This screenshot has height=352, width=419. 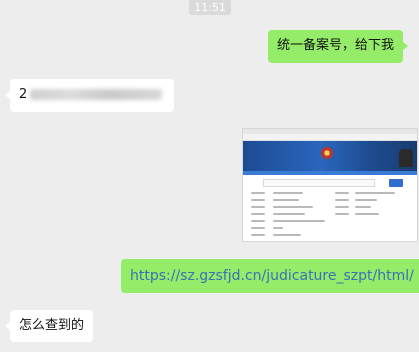 I want to click on message-text: 怎么查到的, so click(x=52, y=325).